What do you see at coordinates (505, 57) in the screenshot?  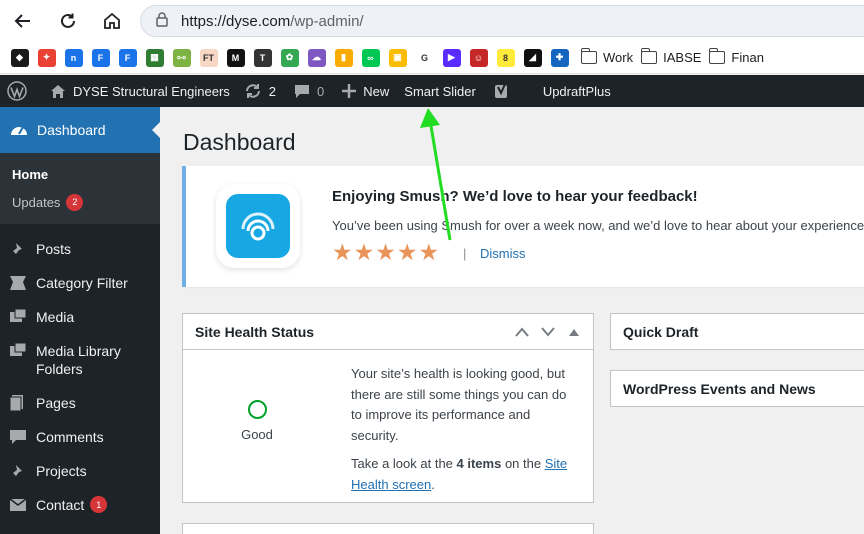 I see `bookmark-icon: 8` at bounding box center [505, 57].